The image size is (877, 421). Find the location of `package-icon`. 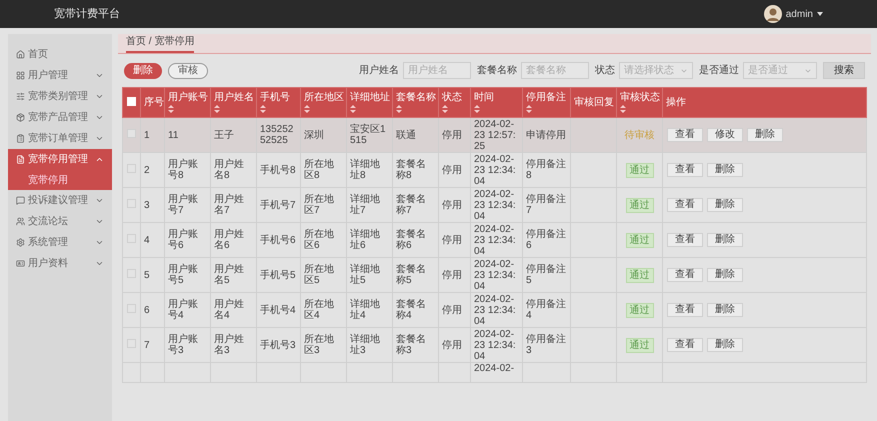

package-icon is located at coordinates (20, 117).